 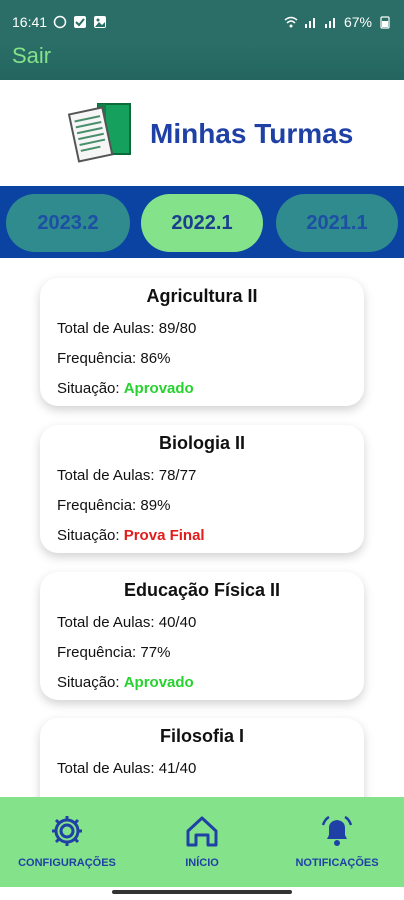 What do you see at coordinates (177, 768) in the screenshot?
I see `value: 41/40` at bounding box center [177, 768].